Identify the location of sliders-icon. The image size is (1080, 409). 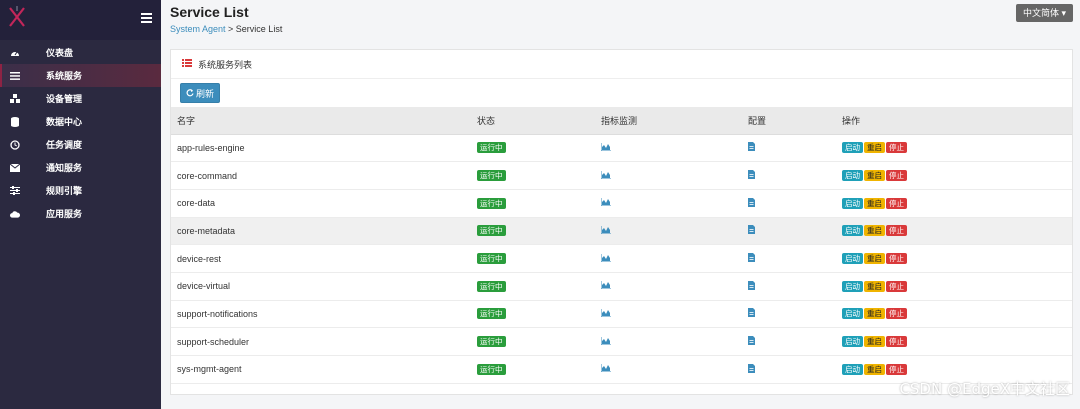
(15, 191).